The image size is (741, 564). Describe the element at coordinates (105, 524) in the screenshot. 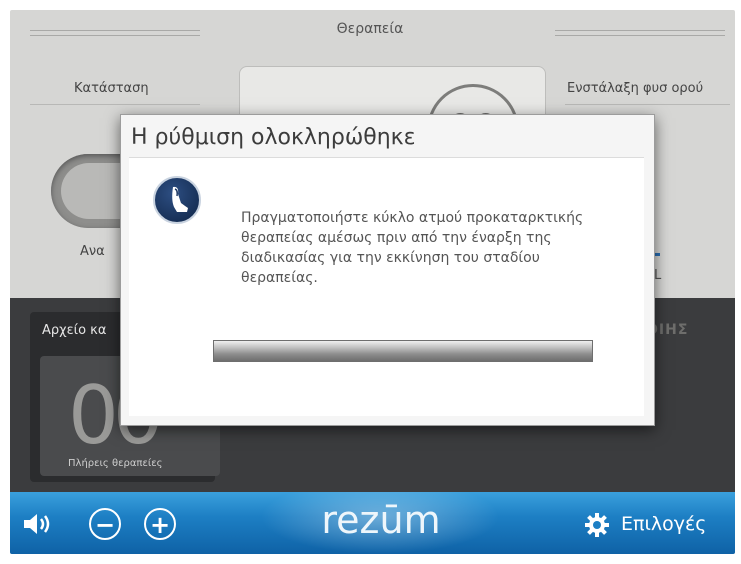

I see `volume-down-button: −` at that location.